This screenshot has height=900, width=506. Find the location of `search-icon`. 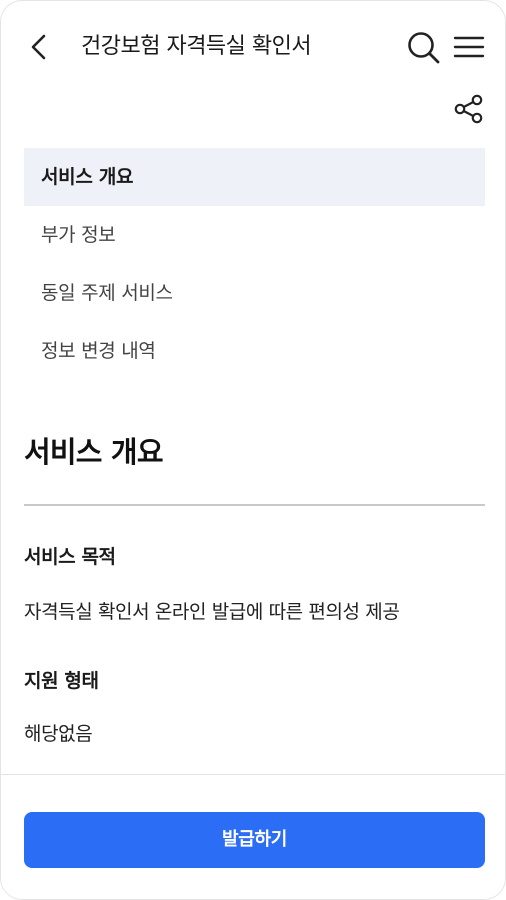

search-icon is located at coordinates (424, 48).